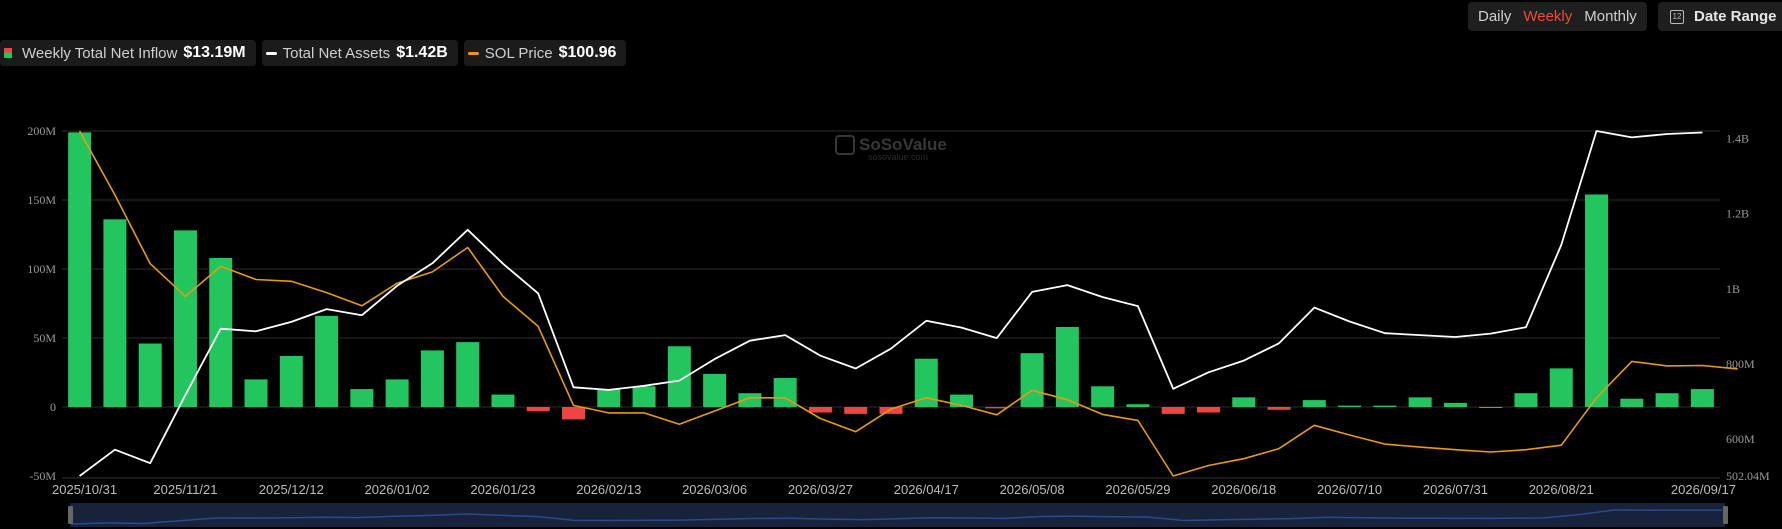  I want to click on x-tick-label: 2026/01/23, so click(502, 489).